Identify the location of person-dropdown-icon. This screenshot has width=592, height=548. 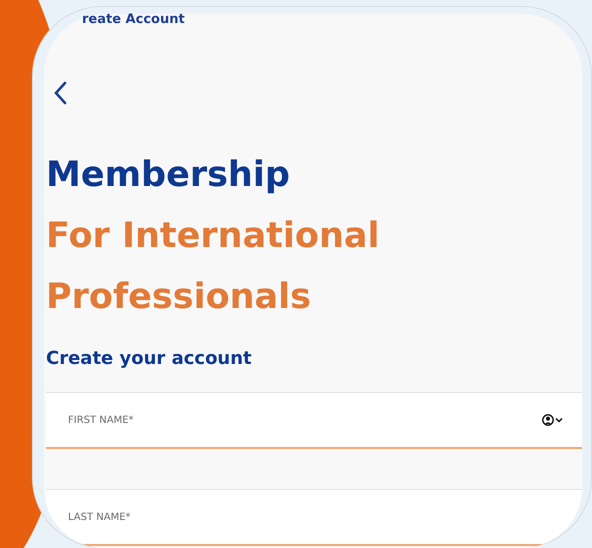
(553, 420).